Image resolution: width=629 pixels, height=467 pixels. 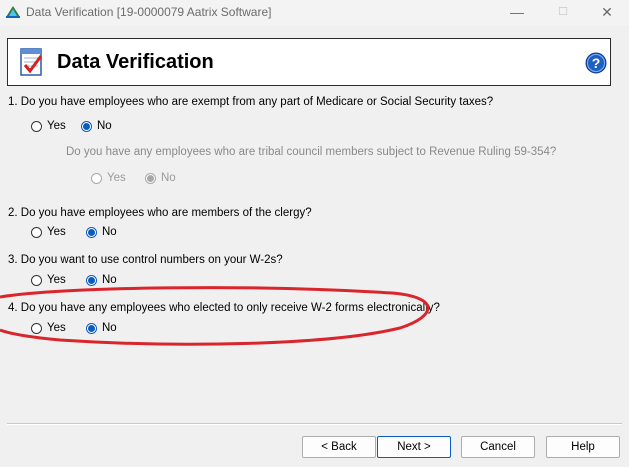 What do you see at coordinates (135, 62) in the screenshot?
I see `page-title: Data Verification` at bounding box center [135, 62].